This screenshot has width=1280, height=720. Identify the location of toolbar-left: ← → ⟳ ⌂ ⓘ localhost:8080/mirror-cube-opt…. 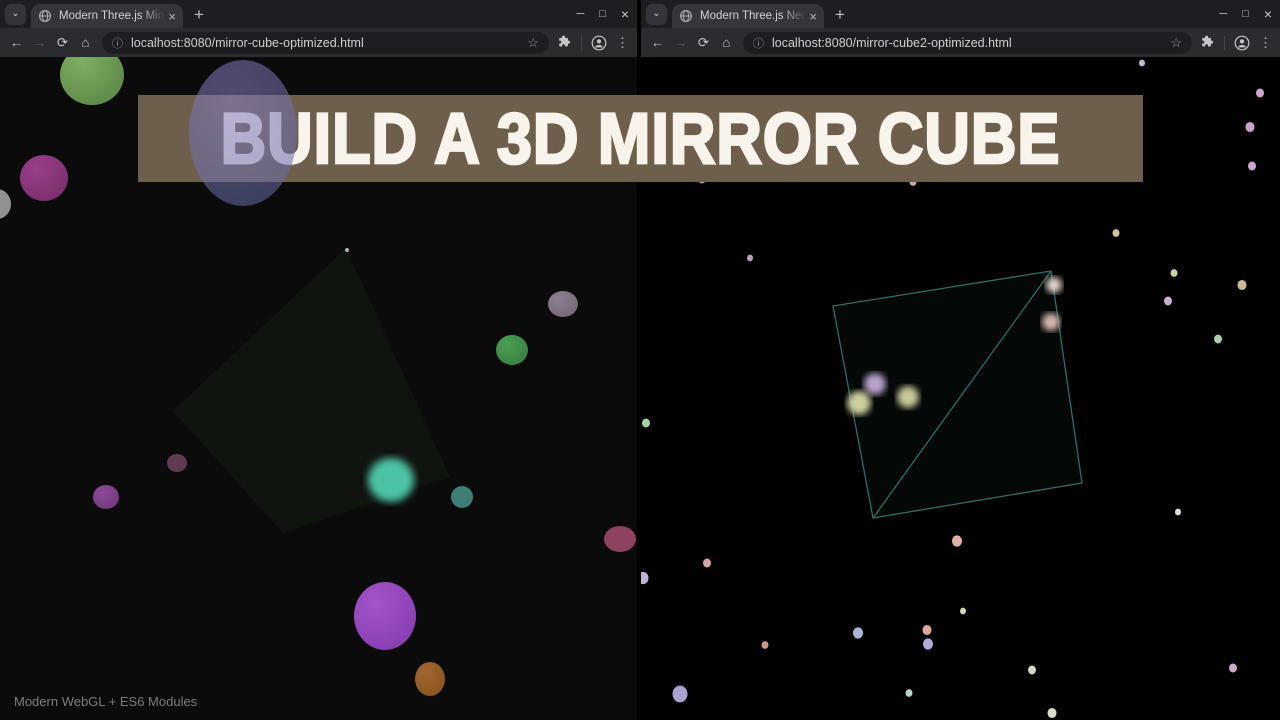
(318, 42).